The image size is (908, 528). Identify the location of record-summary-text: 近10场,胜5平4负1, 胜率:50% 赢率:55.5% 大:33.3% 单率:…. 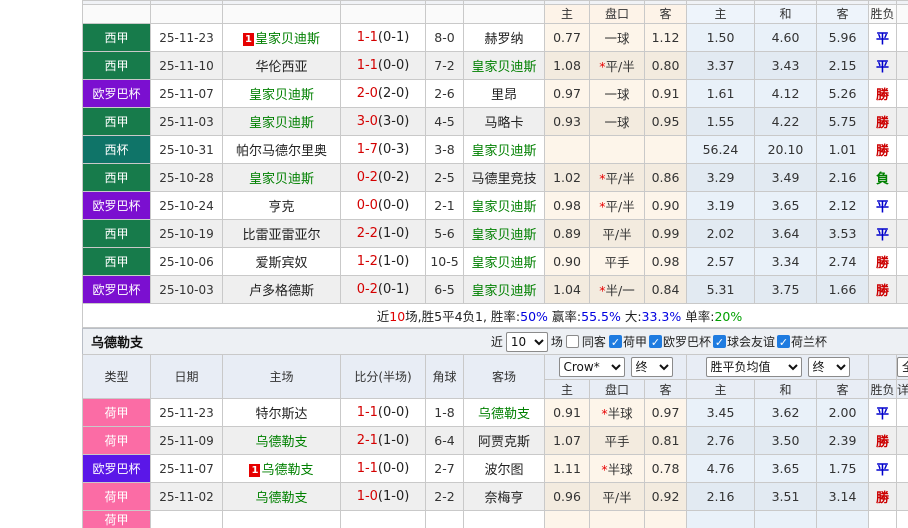
(495, 316).